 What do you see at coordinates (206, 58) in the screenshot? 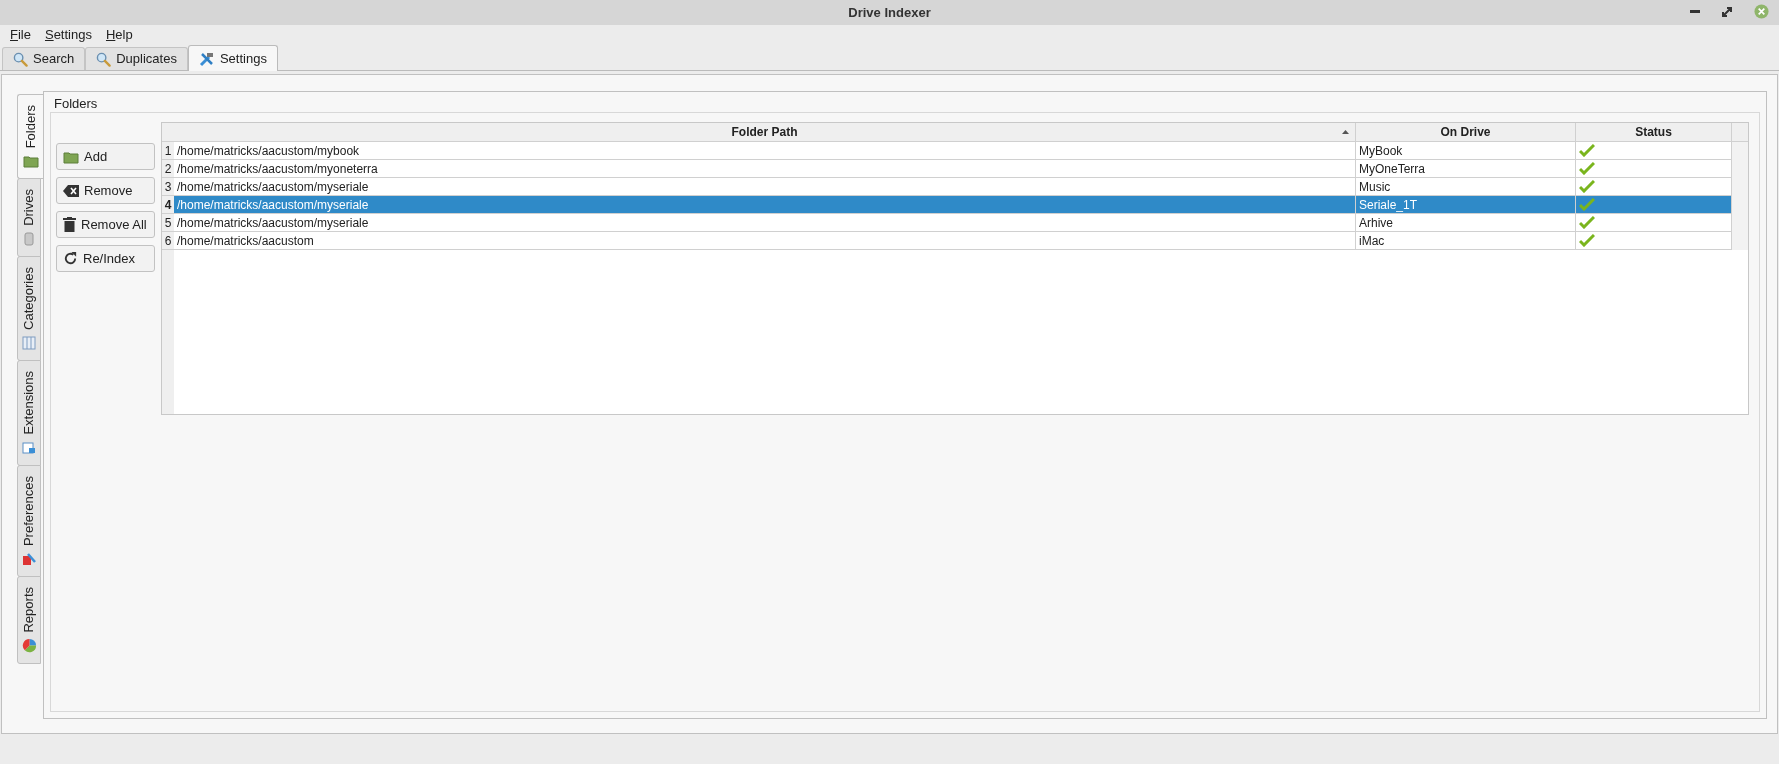
I see `tools-icon` at bounding box center [206, 58].